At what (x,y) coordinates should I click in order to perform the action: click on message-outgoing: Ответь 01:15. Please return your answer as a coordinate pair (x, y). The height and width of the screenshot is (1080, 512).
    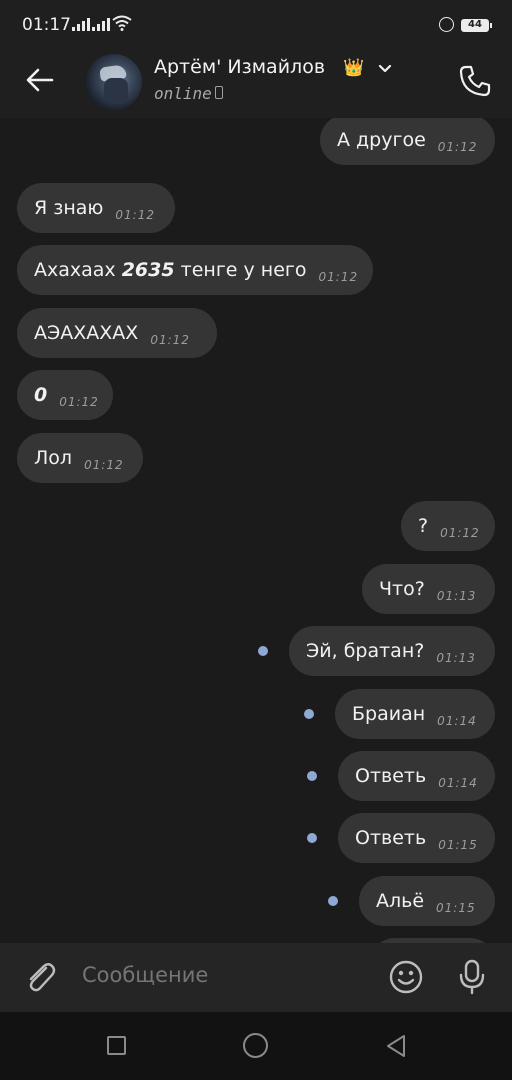
    Looking at the image, I should click on (416, 838).